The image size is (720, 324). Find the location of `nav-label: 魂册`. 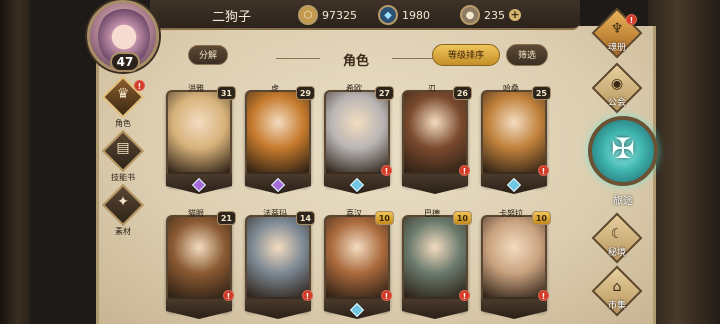

nav-label: 魂册 is located at coordinates (616, 48).